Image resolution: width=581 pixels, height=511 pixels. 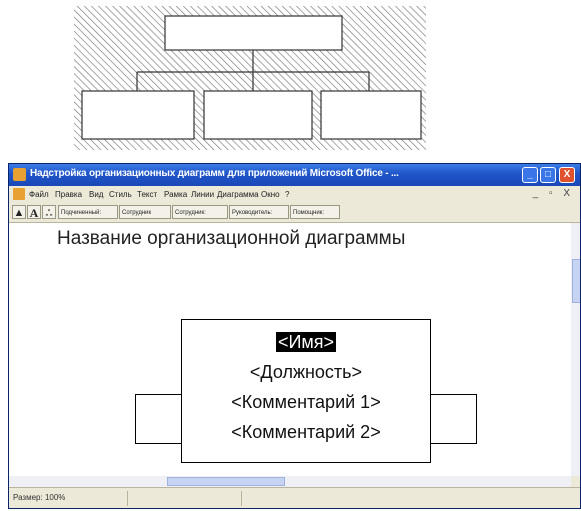 I want to click on vertical-scroll-thumb, so click(x=576, y=281).